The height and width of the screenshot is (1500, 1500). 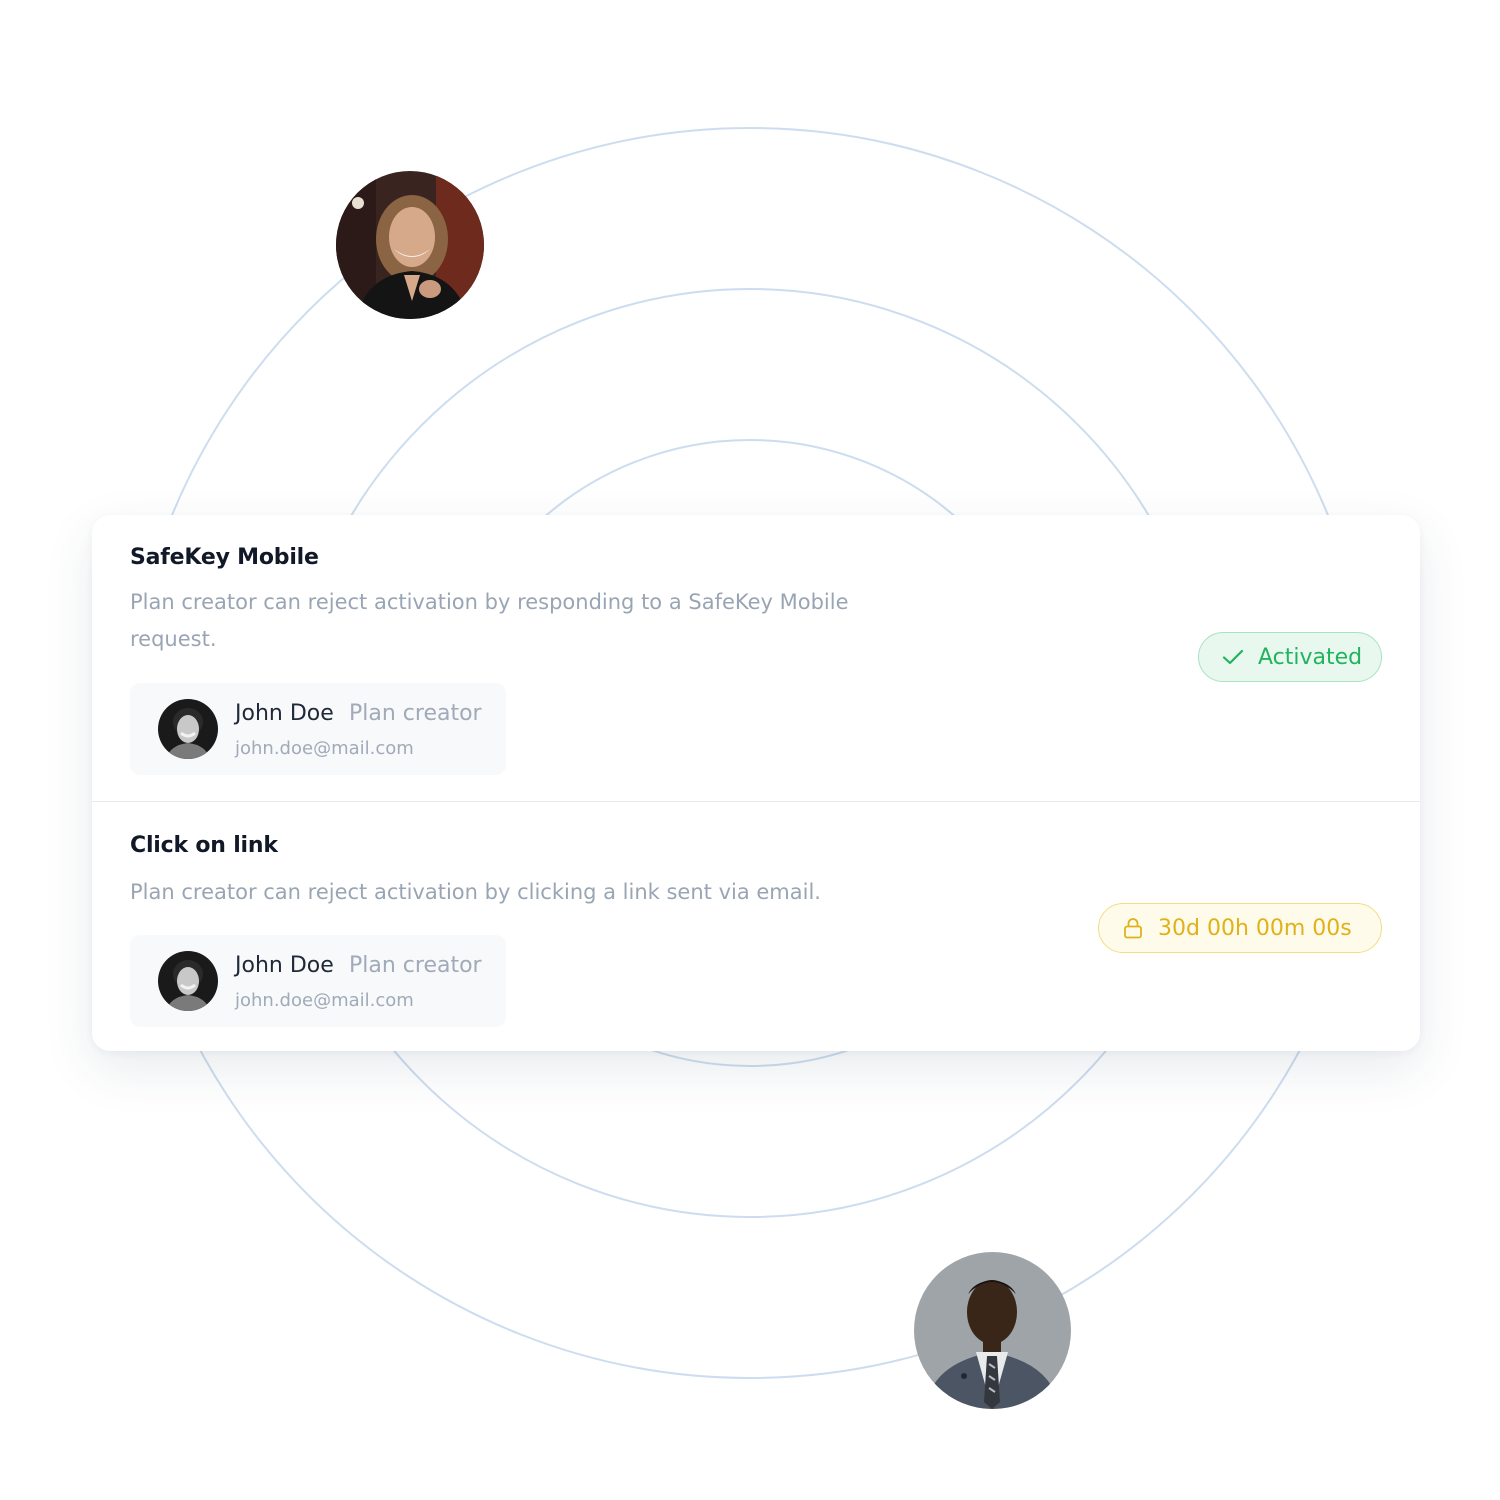 I want to click on woman-avatar, so click(x=410, y=245).